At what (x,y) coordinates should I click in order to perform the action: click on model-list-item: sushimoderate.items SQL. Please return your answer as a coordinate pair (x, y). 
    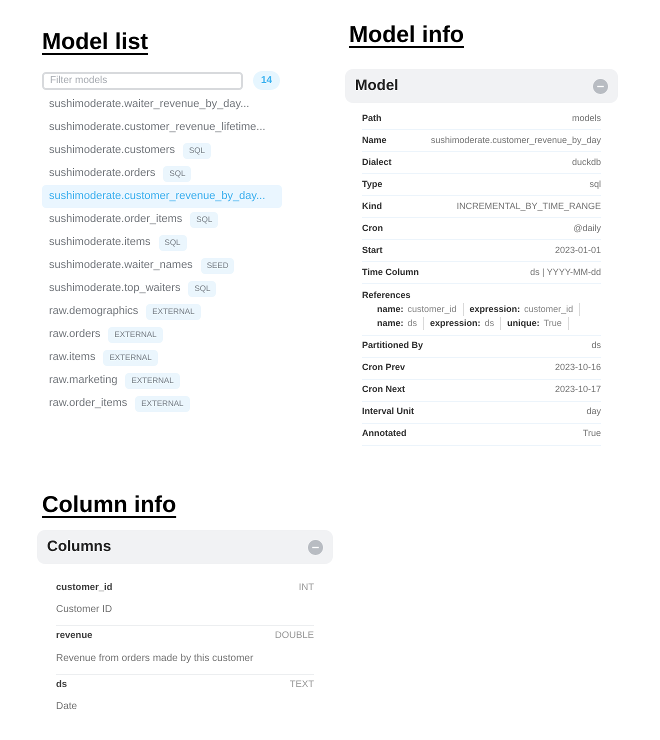
    Looking at the image, I should click on (162, 242).